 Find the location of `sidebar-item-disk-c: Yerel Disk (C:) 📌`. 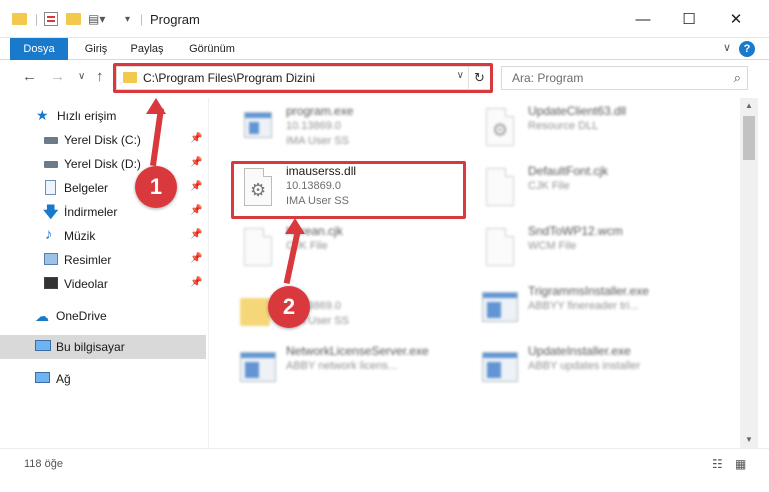

sidebar-item-disk-c: Yerel Disk (C:) 📌 is located at coordinates (103, 140).